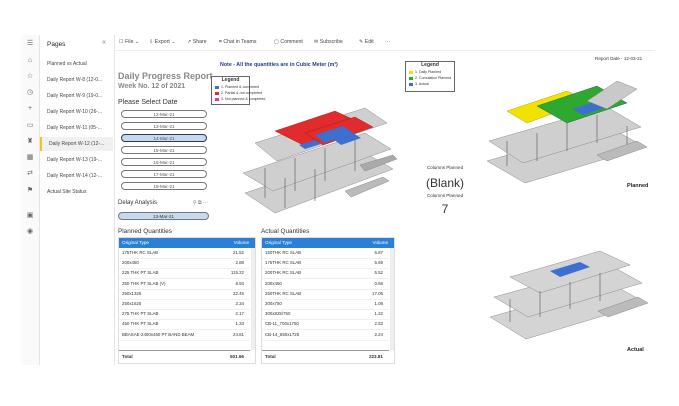 The width and height of the screenshot is (679, 406). Describe the element at coordinates (378, 303) in the screenshot. I see `cell-volume: 1.08` at that location.